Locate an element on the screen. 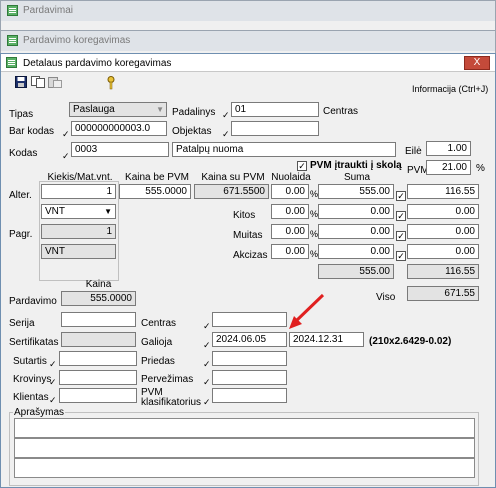 The width and height of the screenshot is (496, 488). pvm-klasifikatorius-input is located at coordinates (249, 395).